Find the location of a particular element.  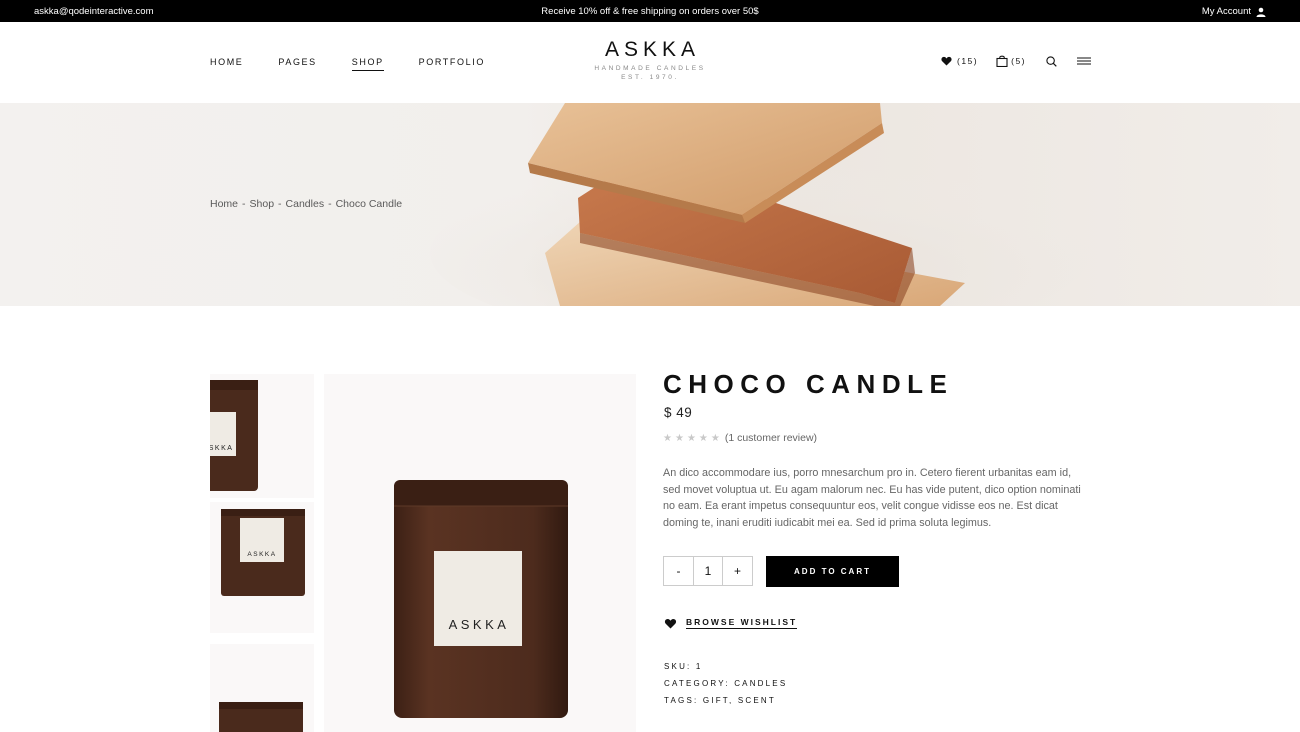

breadcrumb: Home - Shop - Candles - Choco Candle is located at coordinates (306, 204).